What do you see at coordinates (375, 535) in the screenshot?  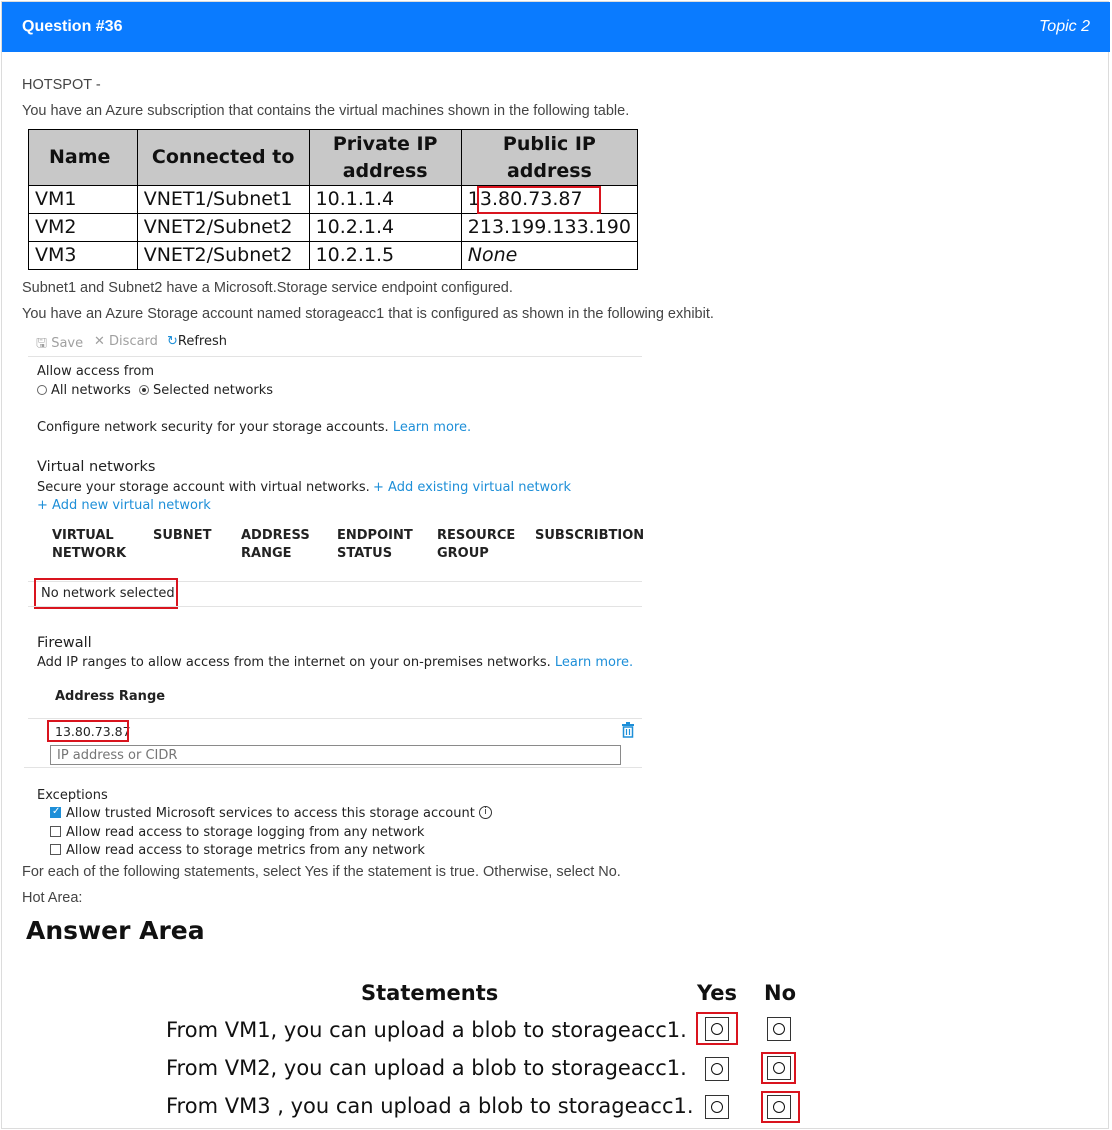 I see `col-endpoint-status-line1: ENDPOINT` at bounding box center [375, 535].